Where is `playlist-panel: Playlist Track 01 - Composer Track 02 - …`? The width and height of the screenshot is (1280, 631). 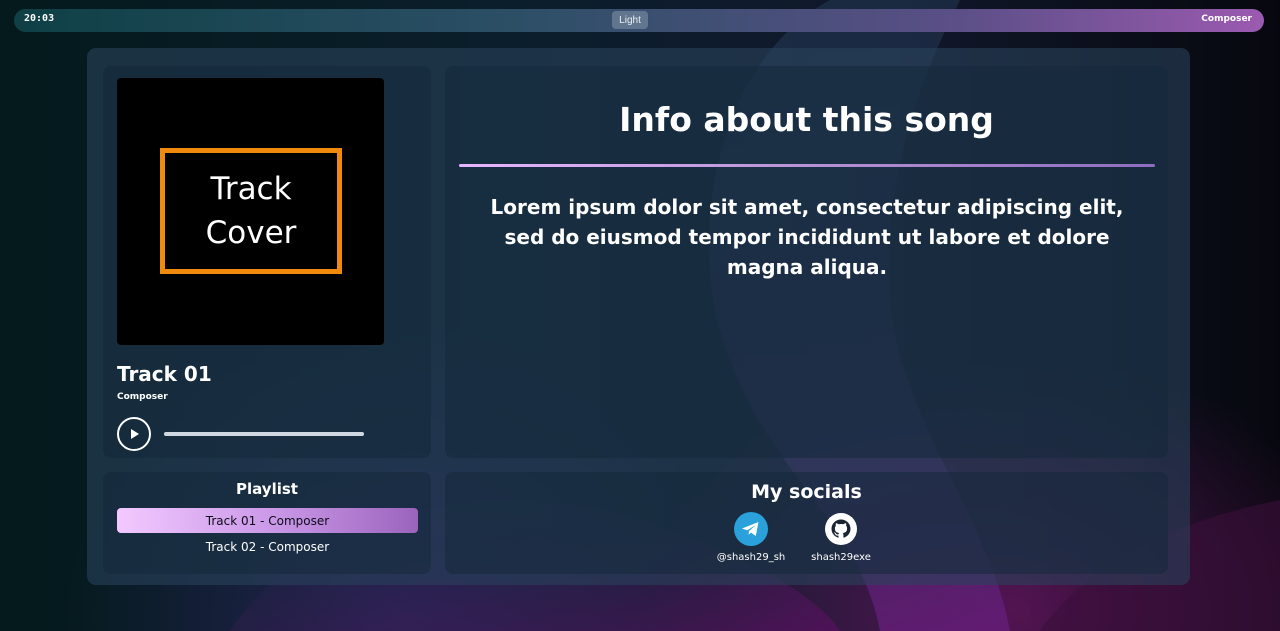
playlist-panel: Playlist Track 01 - Composer Track 02 - … is located at coordinates (267, 523).